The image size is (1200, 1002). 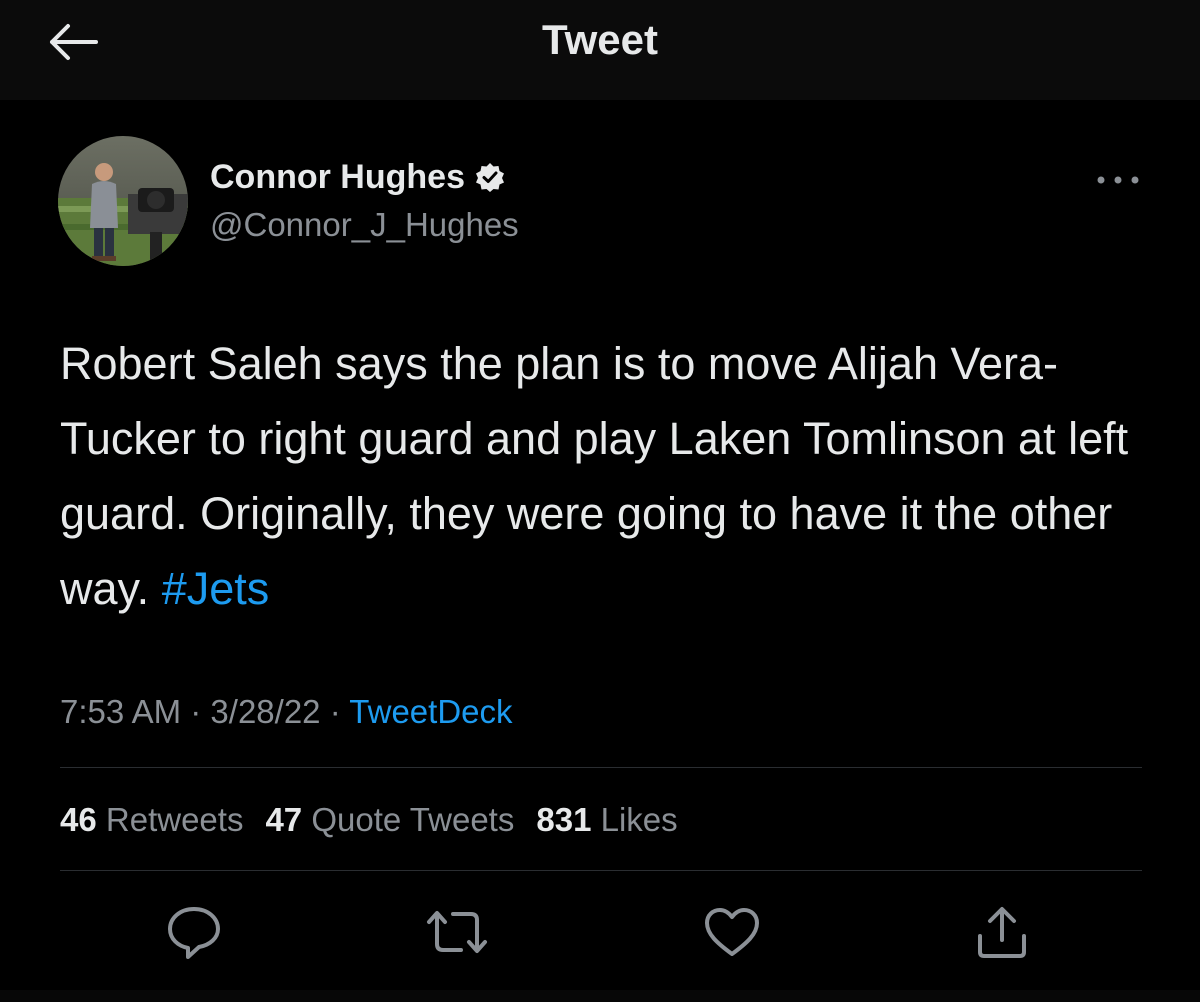 I want to click on likes-count: 831, so click(x=564, y=819).